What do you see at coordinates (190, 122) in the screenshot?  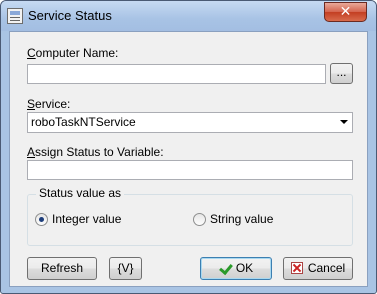 I see `service-select: roboTaskNTService` at bounding box center [190, 122].